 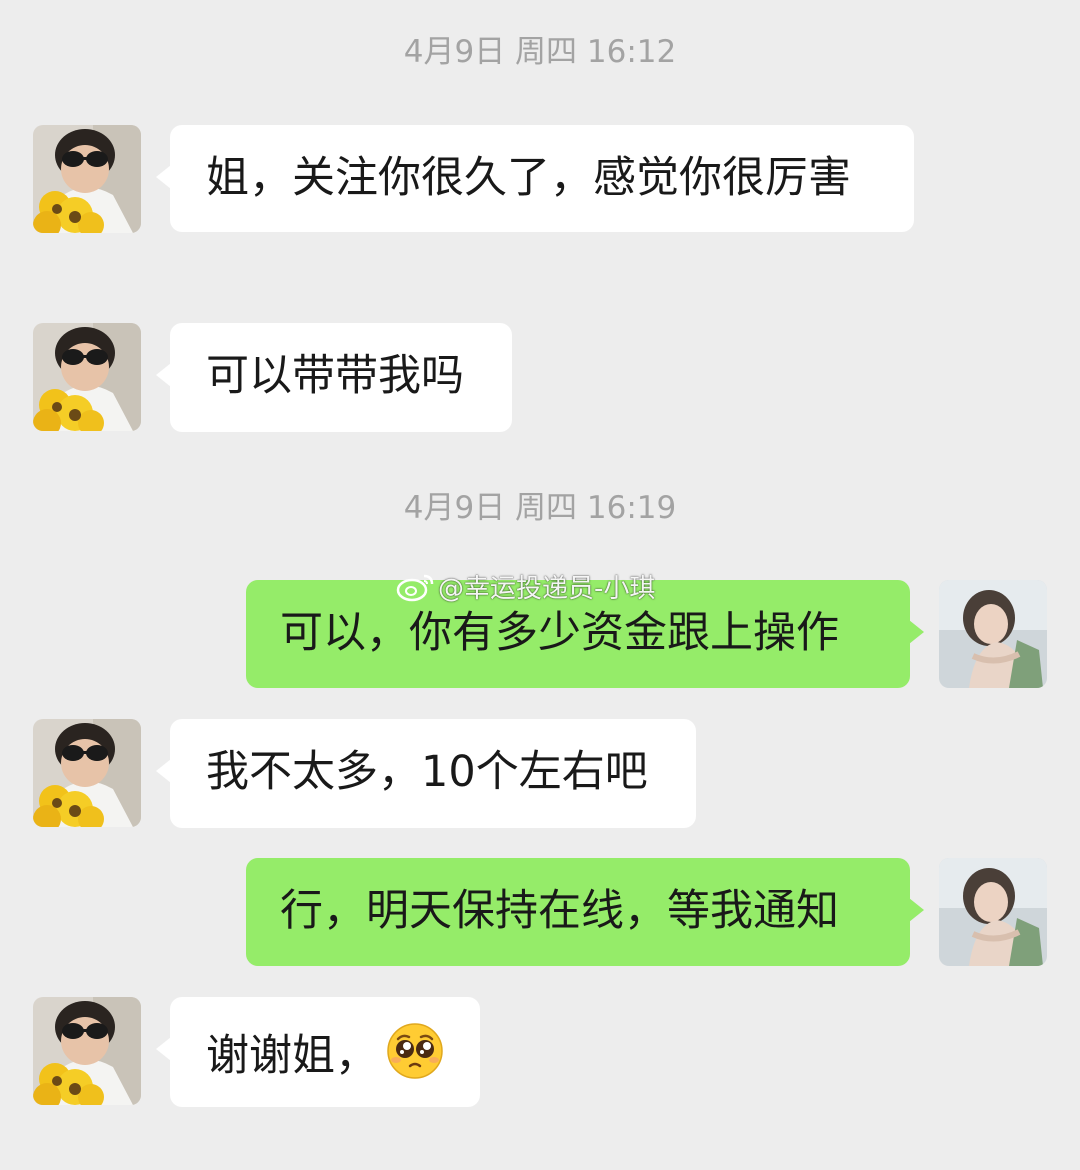 I want to click on message-bubble-incoming: 可以带带我吗, so click(x=334, y=377).